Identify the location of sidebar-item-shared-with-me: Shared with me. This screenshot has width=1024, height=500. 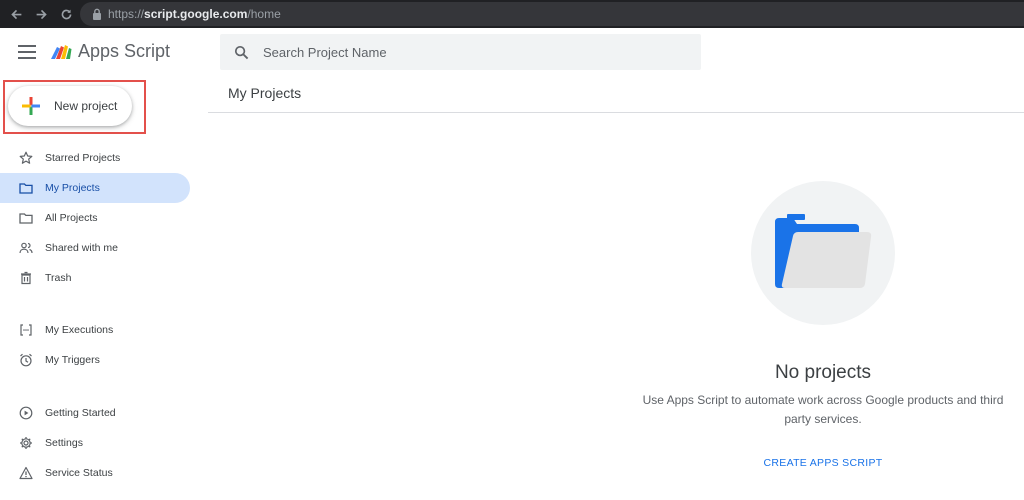
(95, 248).